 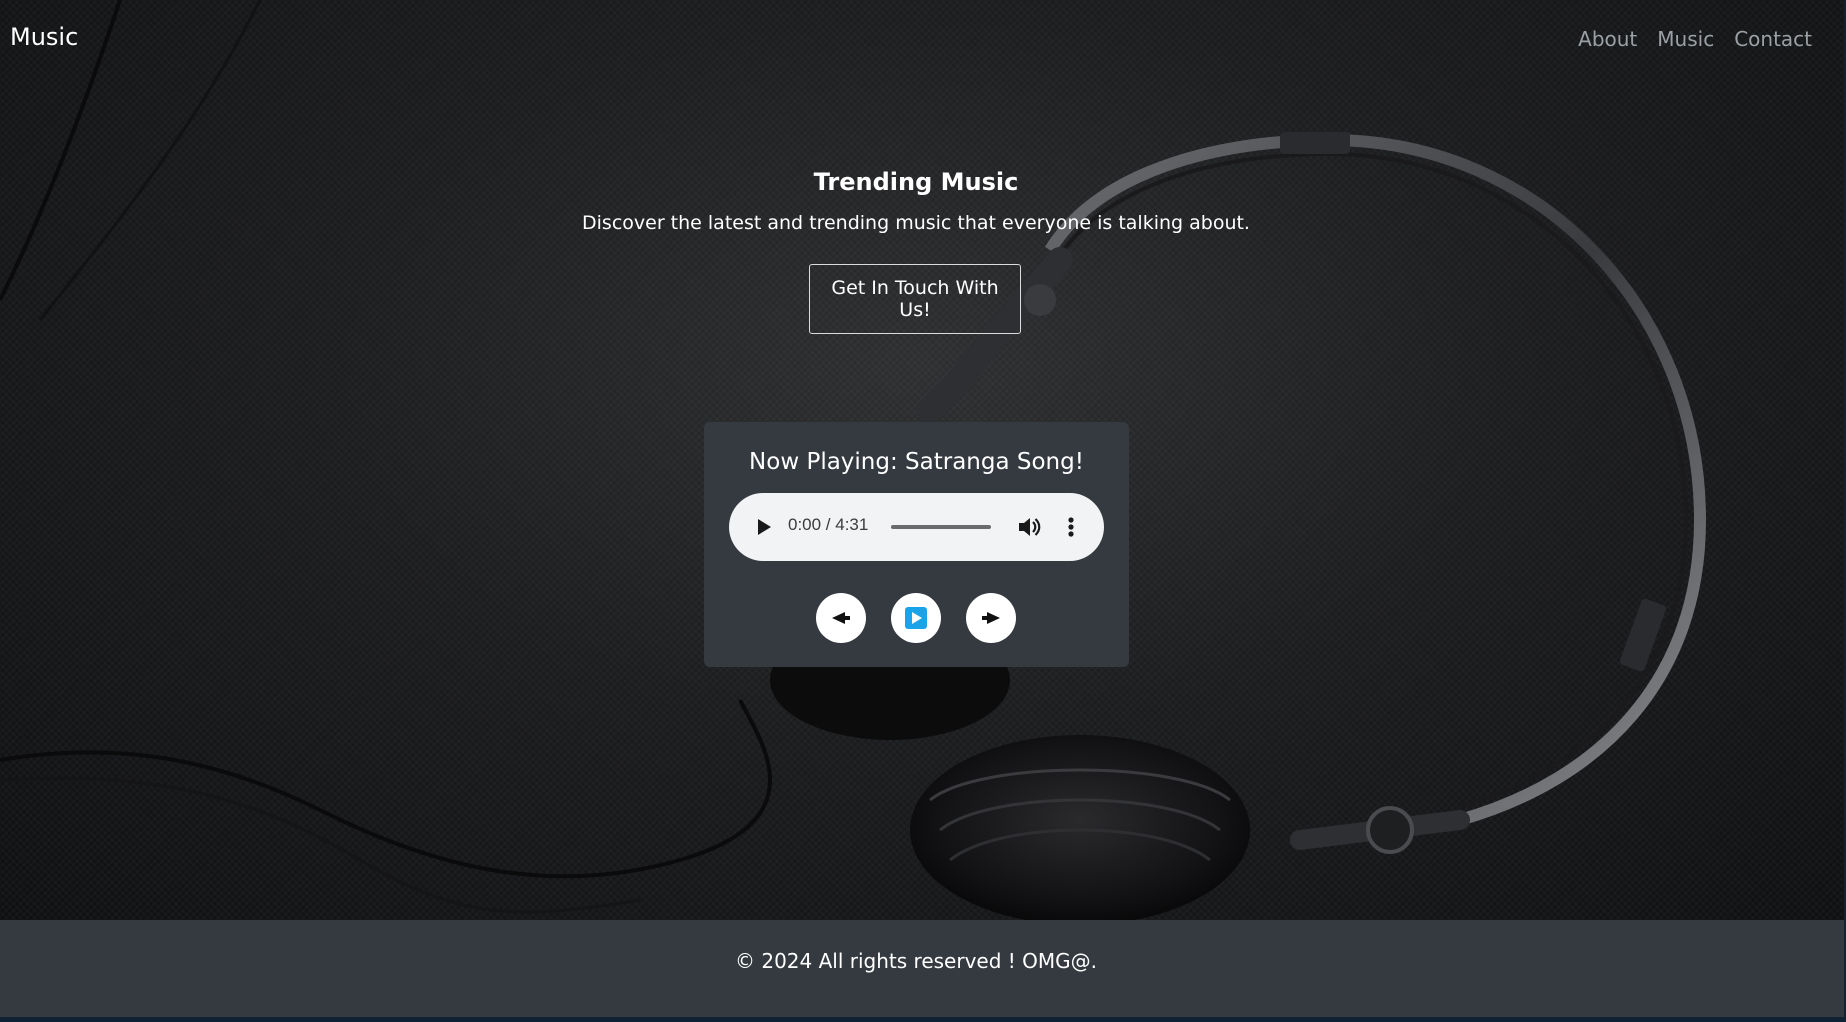 What do you see at coordinates (916, 961) in the screenshot?
I see `footer-copyright: © 2024 All rights reserved ! OMG@.` at bounding box center [916, 961].